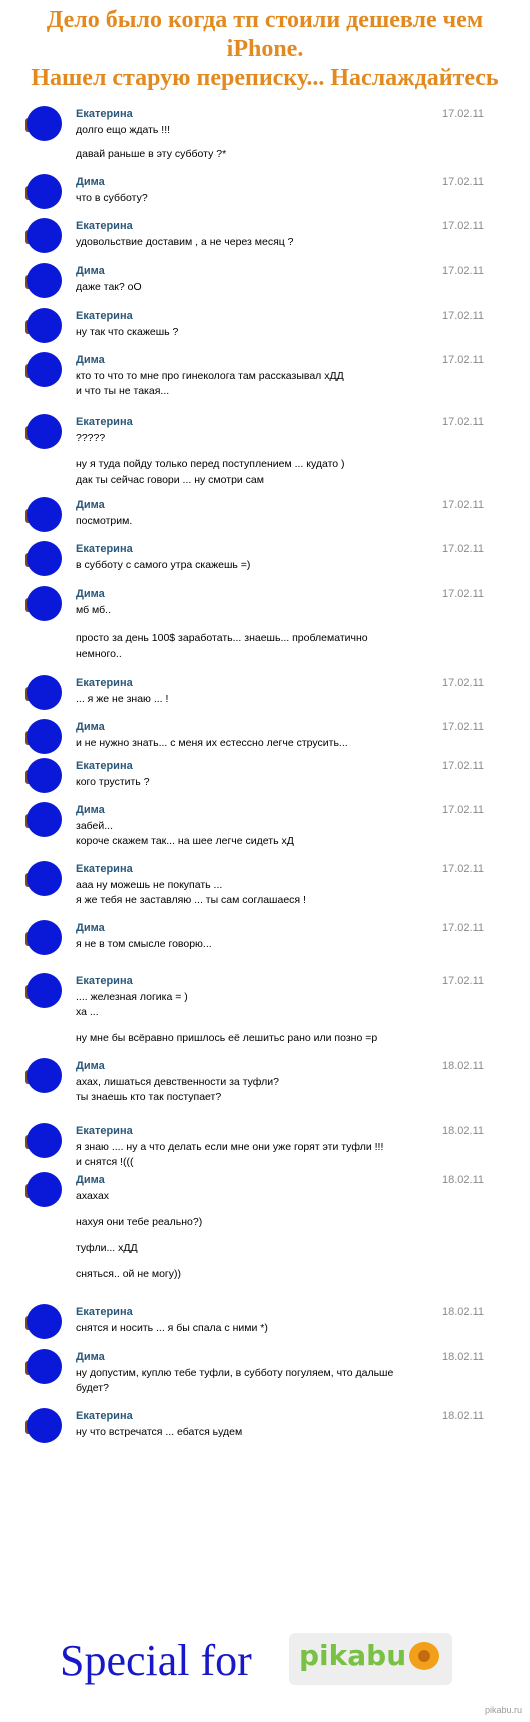  I want to click on message-text: ну что встречатся ... ебатся ьудем, so click(159, 1432).